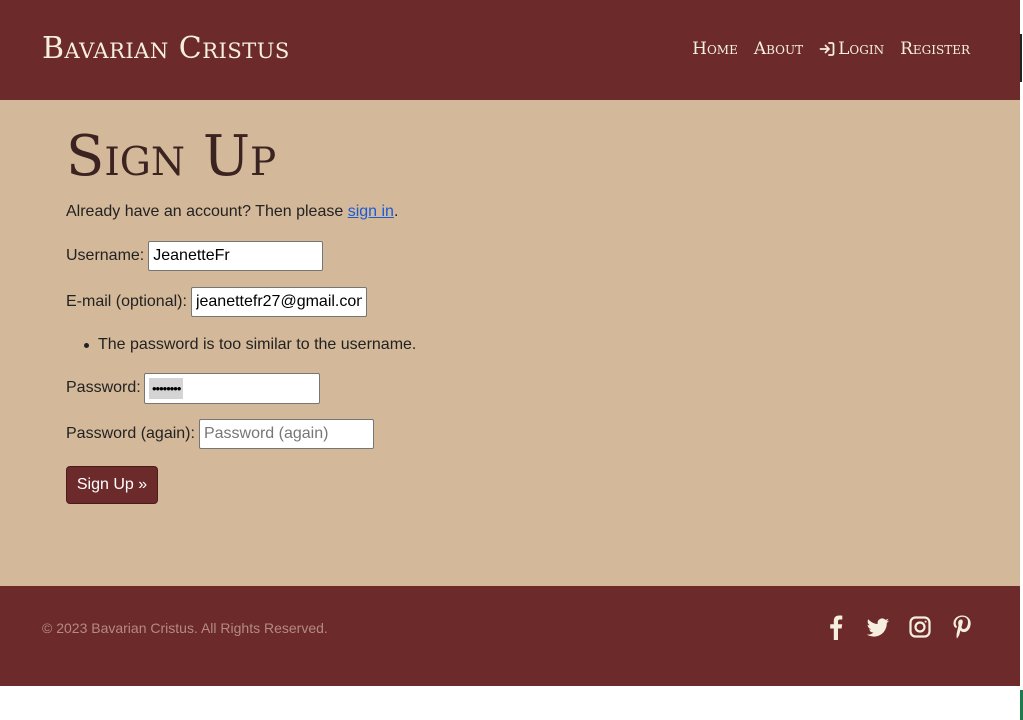 Image resolution: width=1023 pixels, height=720 pixels. What do you see at coordinates (396, 211) in the screenshot?
I see `signin-prompt-end: .` at bounding box center [396, 211].